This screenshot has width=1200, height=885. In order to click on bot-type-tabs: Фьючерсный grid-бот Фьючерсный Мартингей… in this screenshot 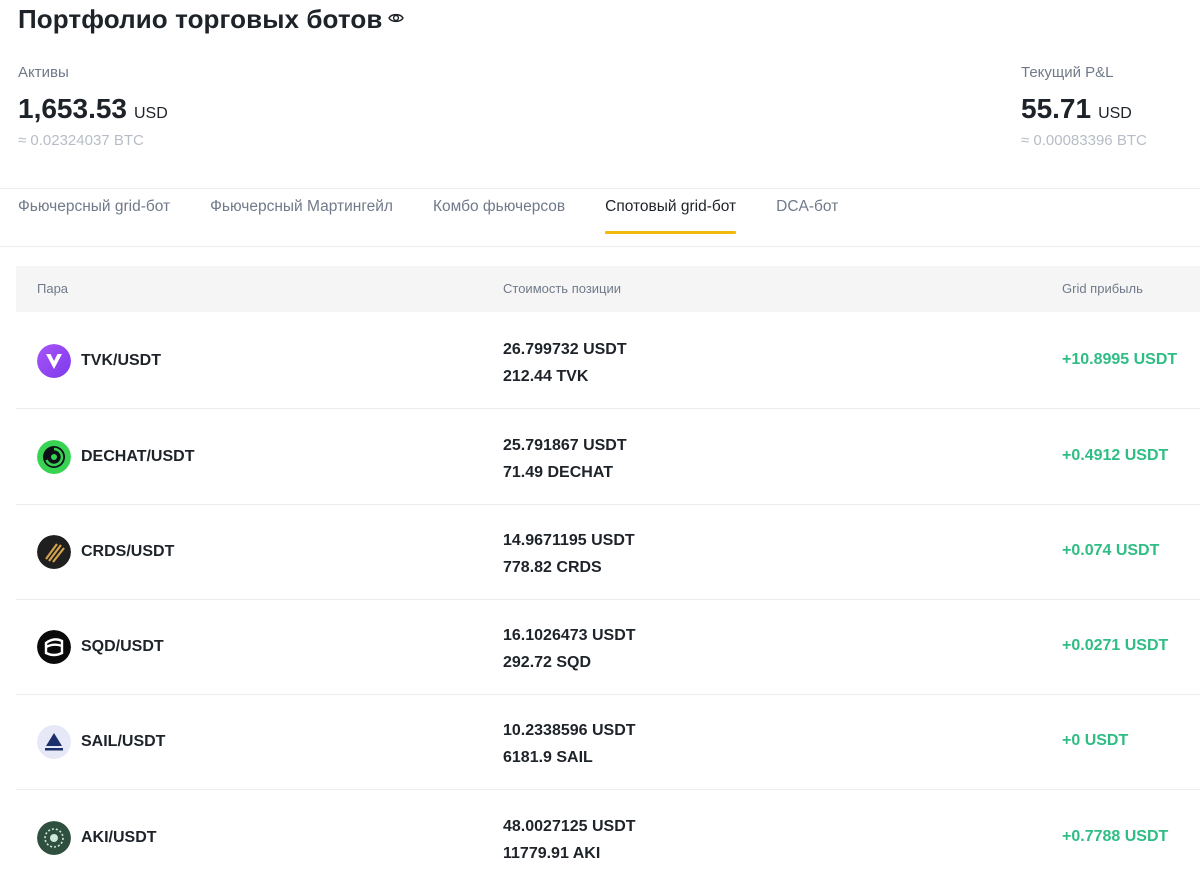, I will do `click(448, 216)`.